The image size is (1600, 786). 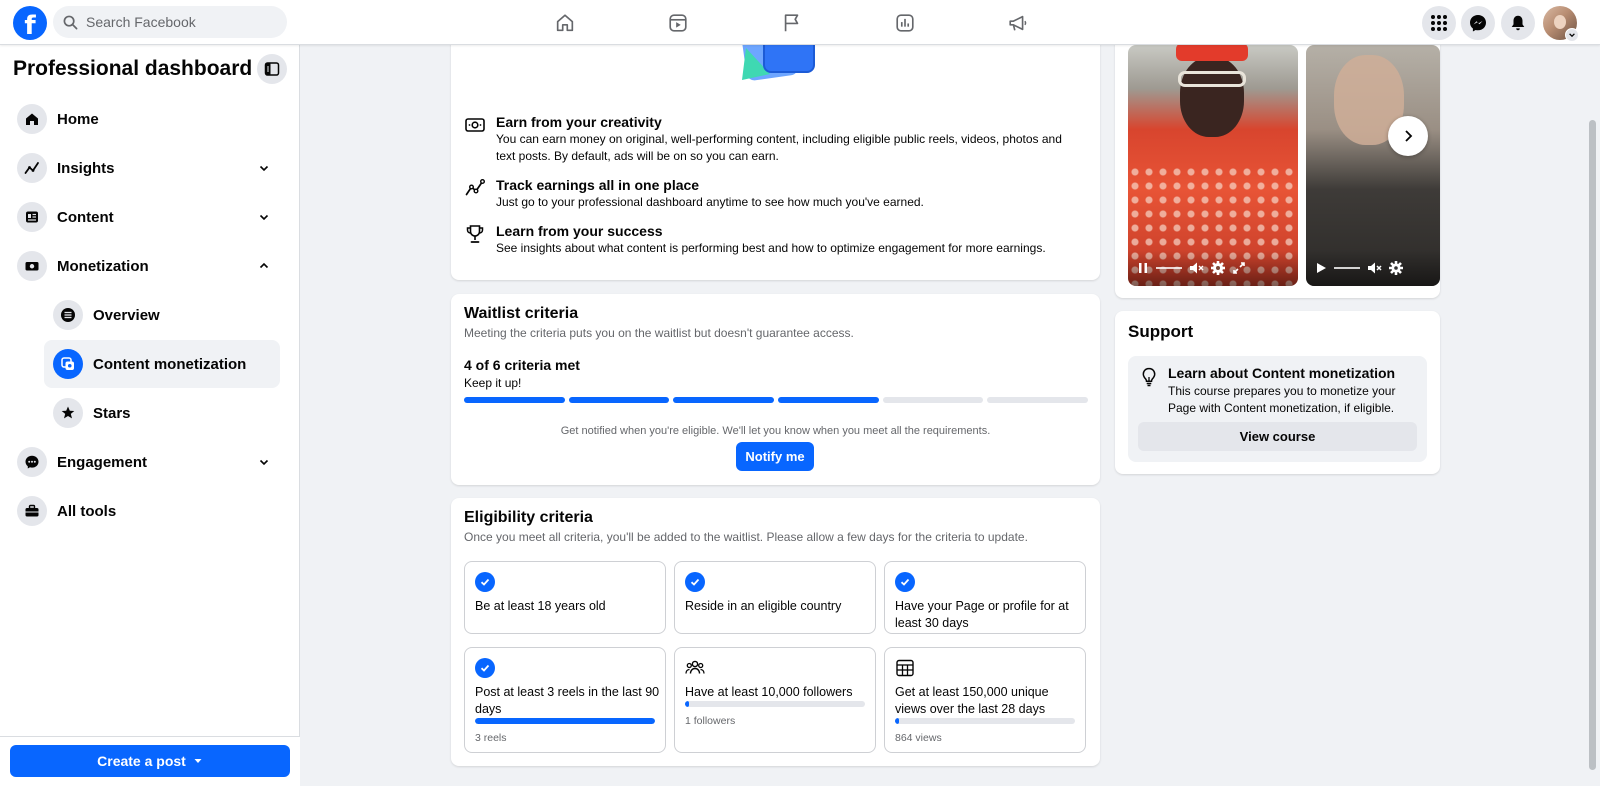 I want to click on sidebar-item-label: Content monetization, so click(x=170, y=364).